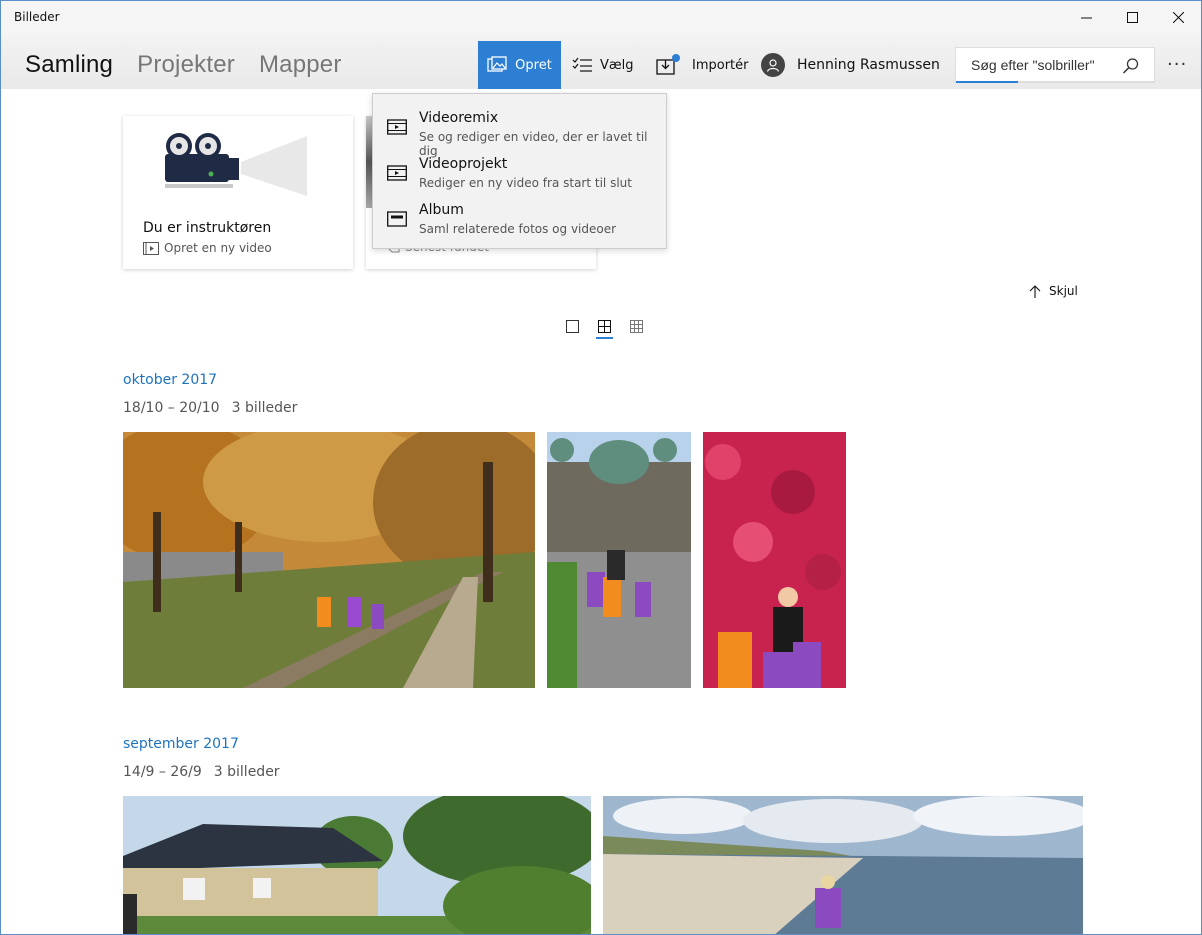 This screenshot has width=1202, height=935. I want to click on card-title: Du er instruktøren, so click(207, 228).